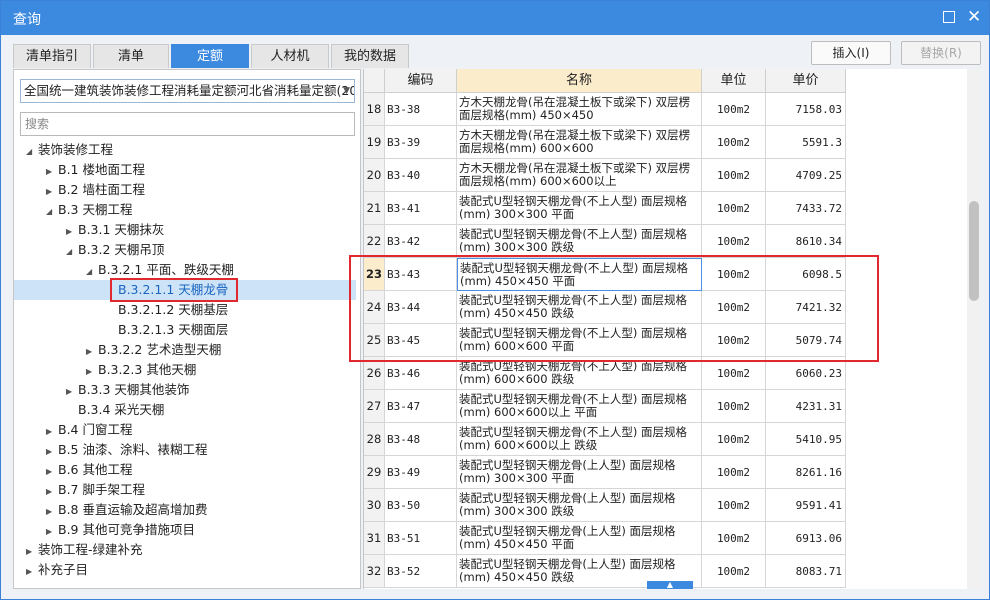 The image size is (990, 600). I want to click on tree-node: B.3.2.1.2 天棚基层, so click(185, 310).